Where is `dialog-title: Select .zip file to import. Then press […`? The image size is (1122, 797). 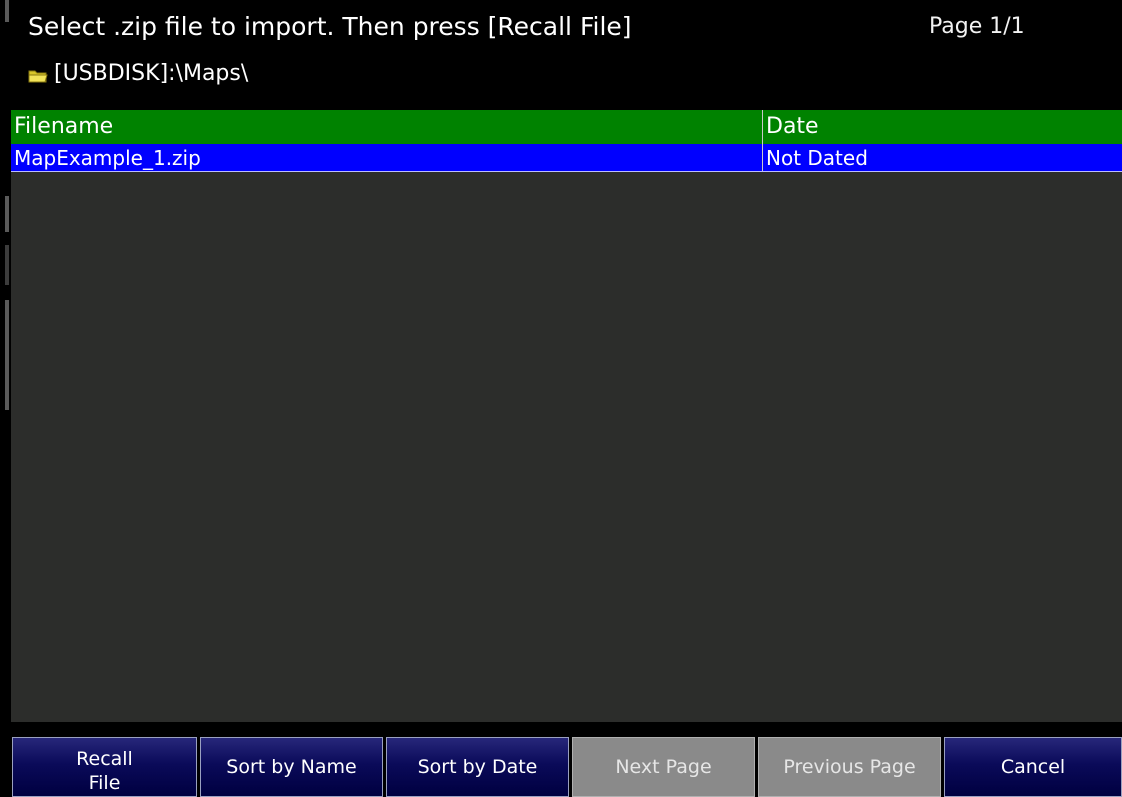
dialog-title: Select .zip file to import. Then press [… is located at coordinates (330, 26).